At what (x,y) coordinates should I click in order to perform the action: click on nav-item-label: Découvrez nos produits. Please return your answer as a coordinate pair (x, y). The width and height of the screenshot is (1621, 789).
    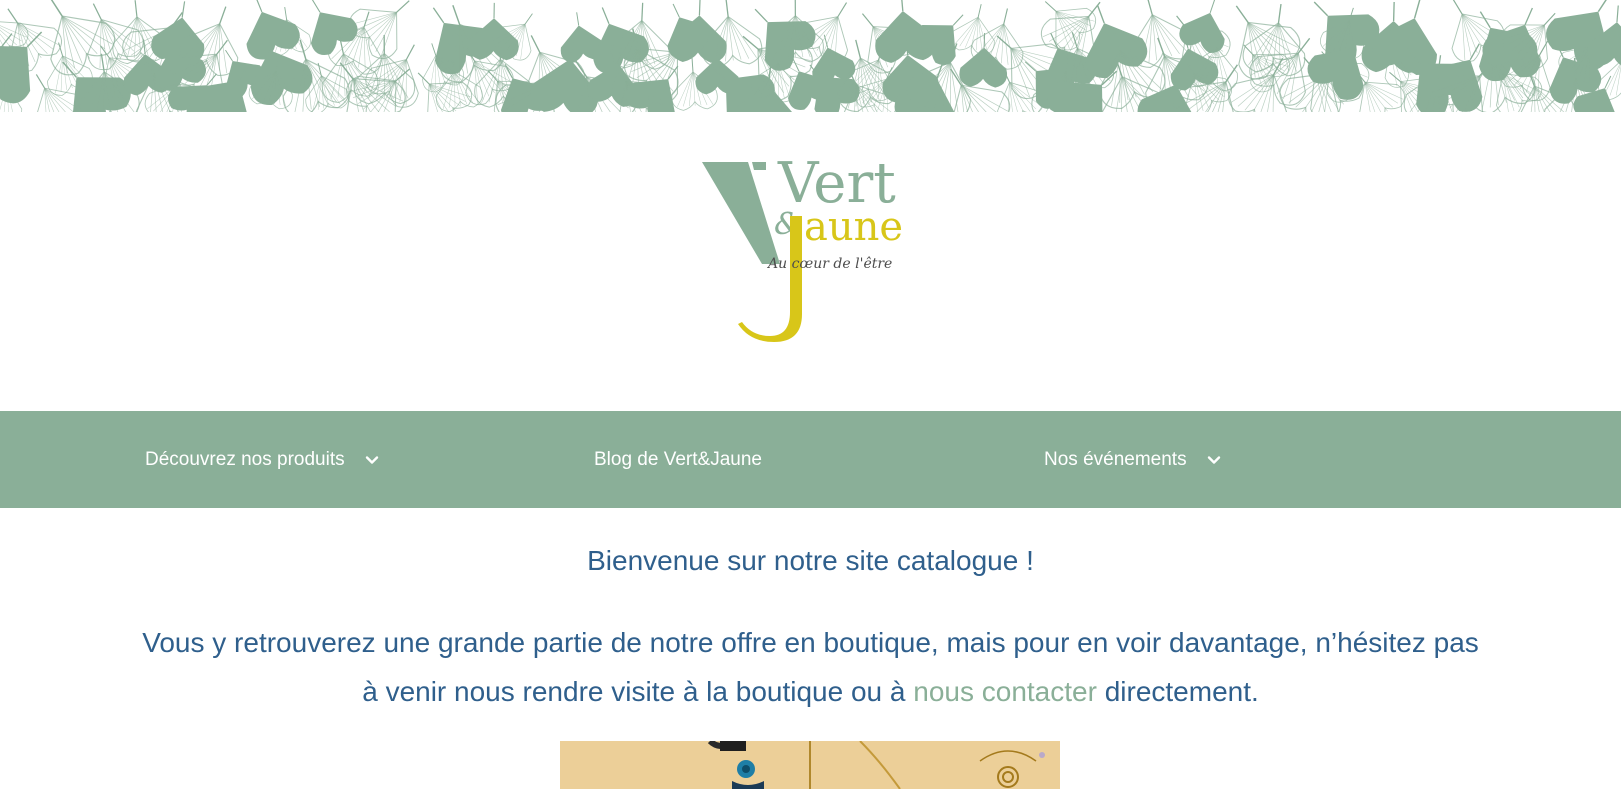
    Looking at the image, I should click on (245, 459).